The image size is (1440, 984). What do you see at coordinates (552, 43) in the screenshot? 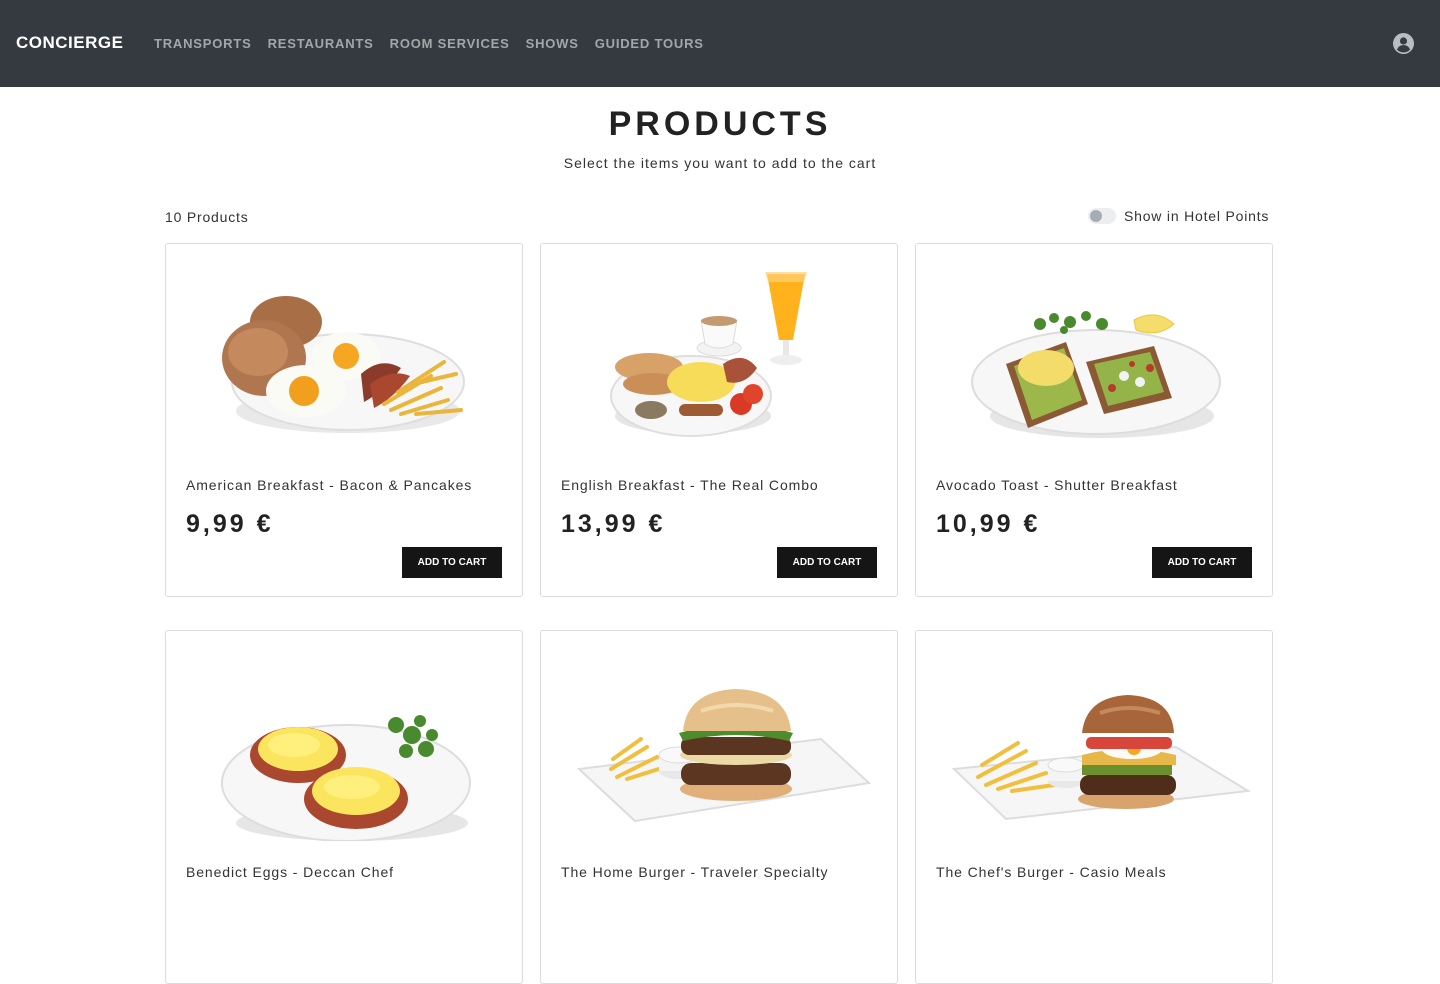
I see `nav-shows: SHOWS` at bounding box center [552, 43].